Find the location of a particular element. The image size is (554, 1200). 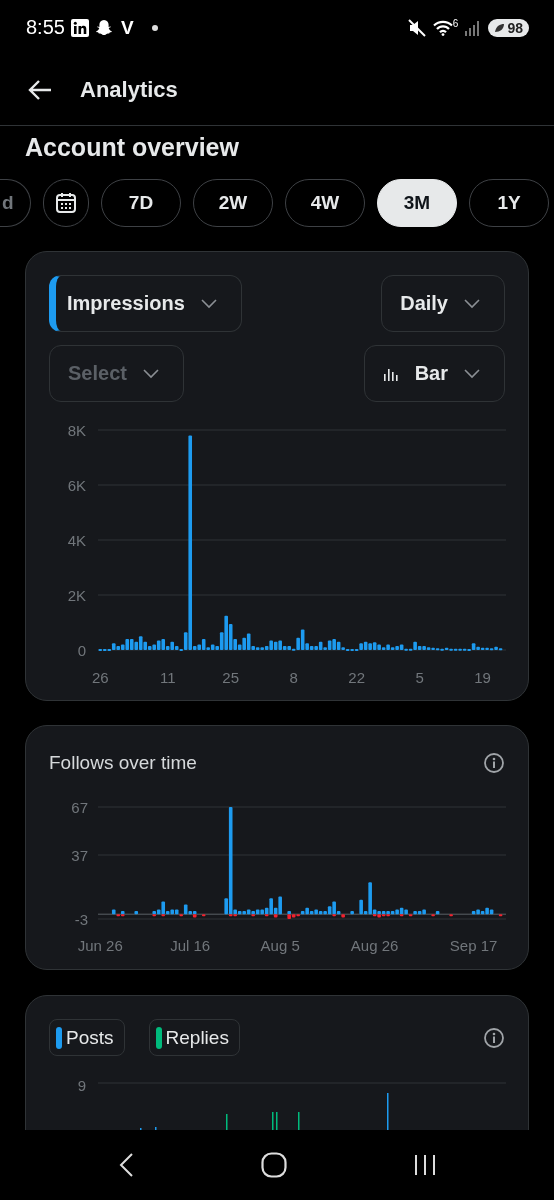

carrier-letter: V is located at coordinates (127, 27).